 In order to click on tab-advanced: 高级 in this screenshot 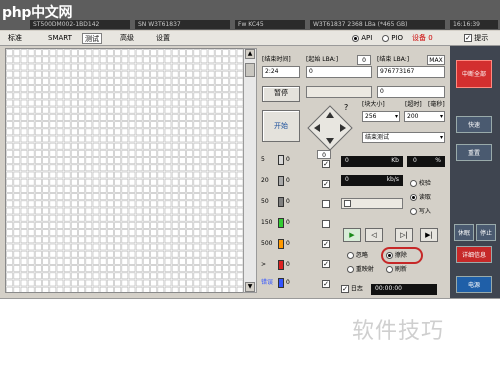, I will do `click(127, 38)`.